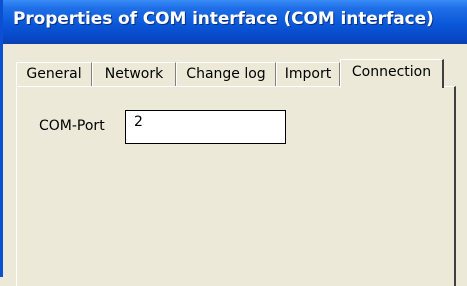 The height and width of the screenshot is (286, 467). Describe the element at coordinates (392, 73) in the screenshot. I see `tab-connection: Connection` at that location.